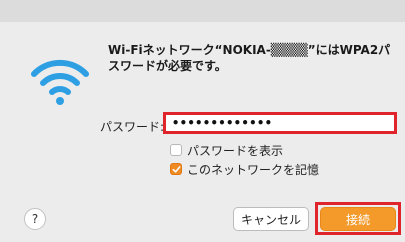  Describe the element at coordinates (35, 219) in the screenshot. I see `help-button: ?` at that location.